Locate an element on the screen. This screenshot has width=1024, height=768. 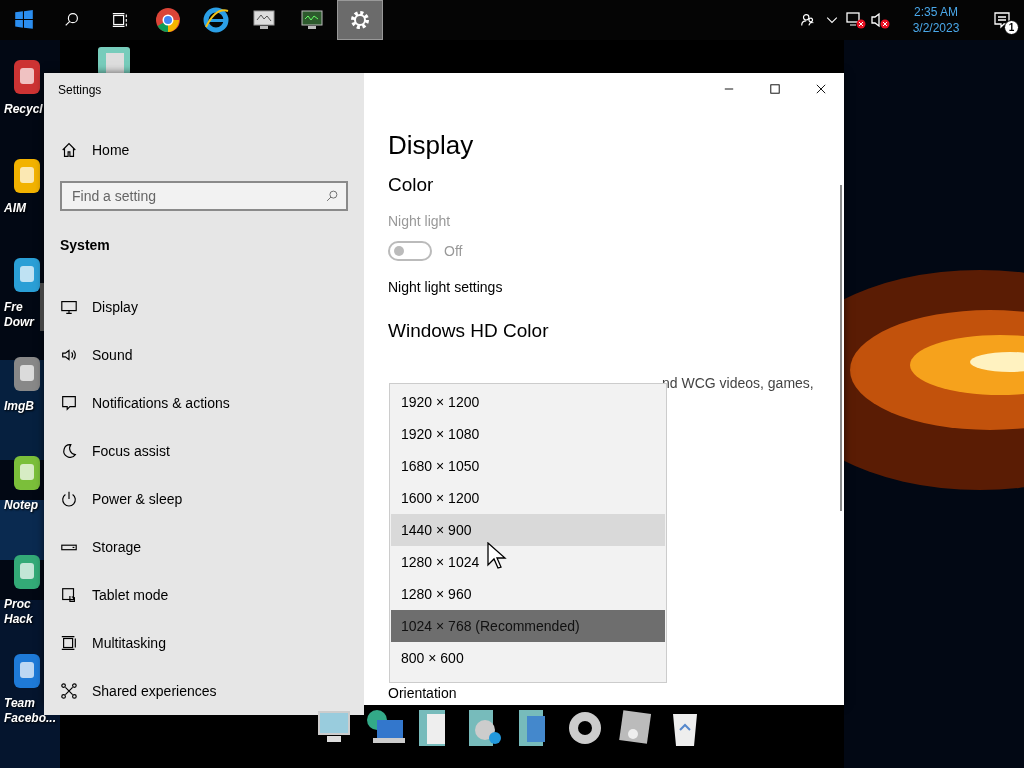
notification-icon is located at coordinates (1002, 20).